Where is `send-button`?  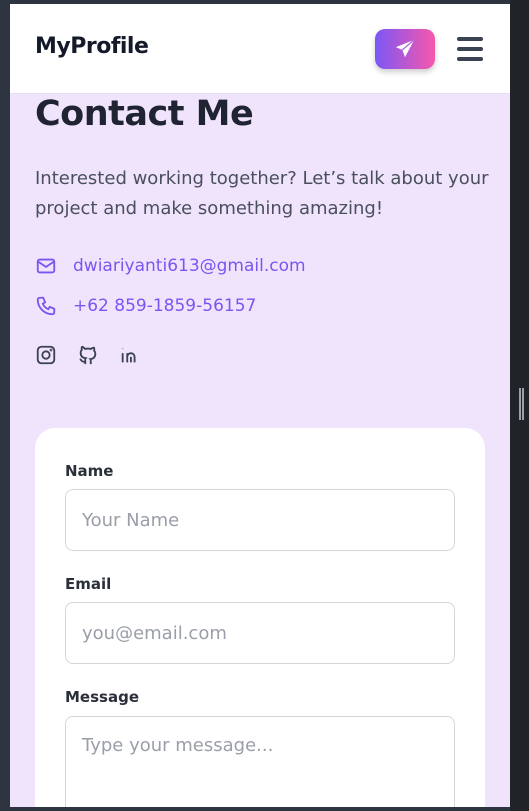
send-button is located at coordinates (405, 49).